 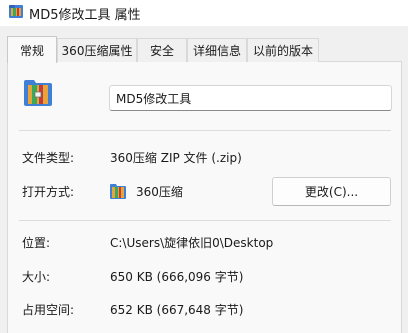 I want to click on file-name-input: MD5修改工具, so click(x=250, y=98).